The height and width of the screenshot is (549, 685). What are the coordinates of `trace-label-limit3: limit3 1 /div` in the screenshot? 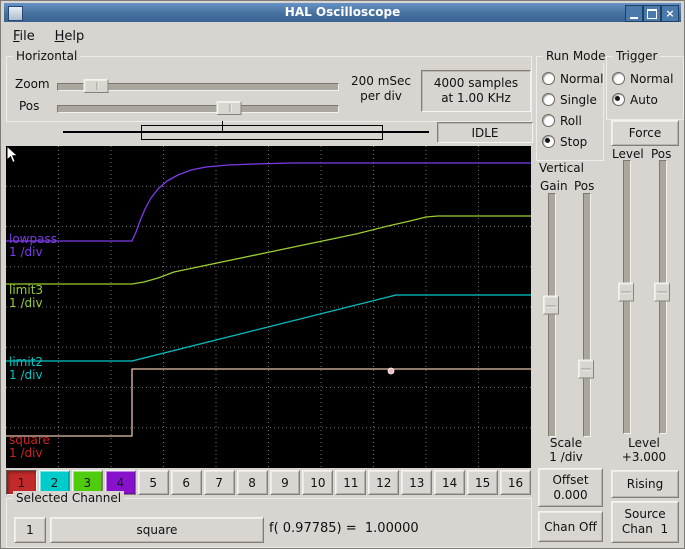 It's located at (26, 296).